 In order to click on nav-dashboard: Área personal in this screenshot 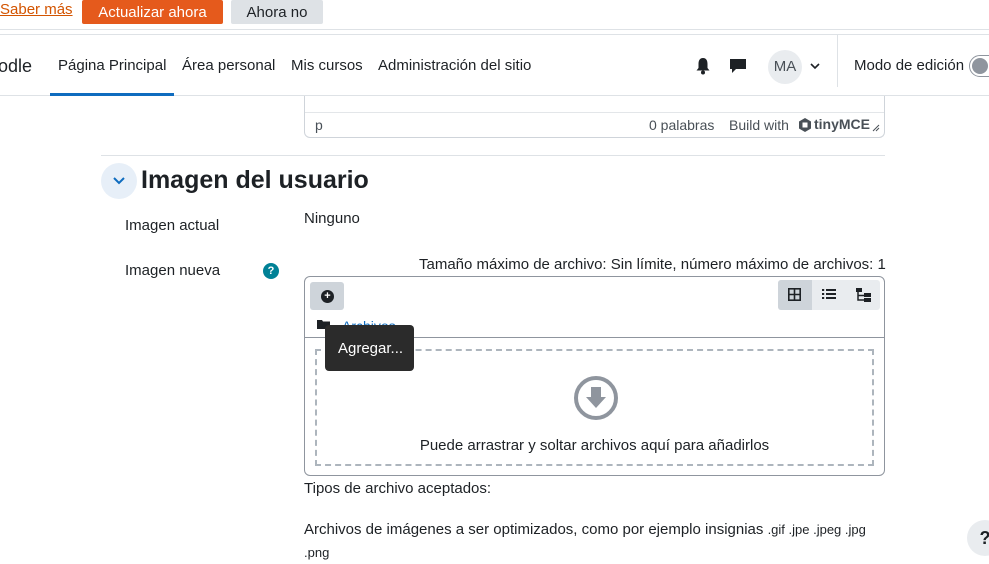, I will do `click(228, 65)`.